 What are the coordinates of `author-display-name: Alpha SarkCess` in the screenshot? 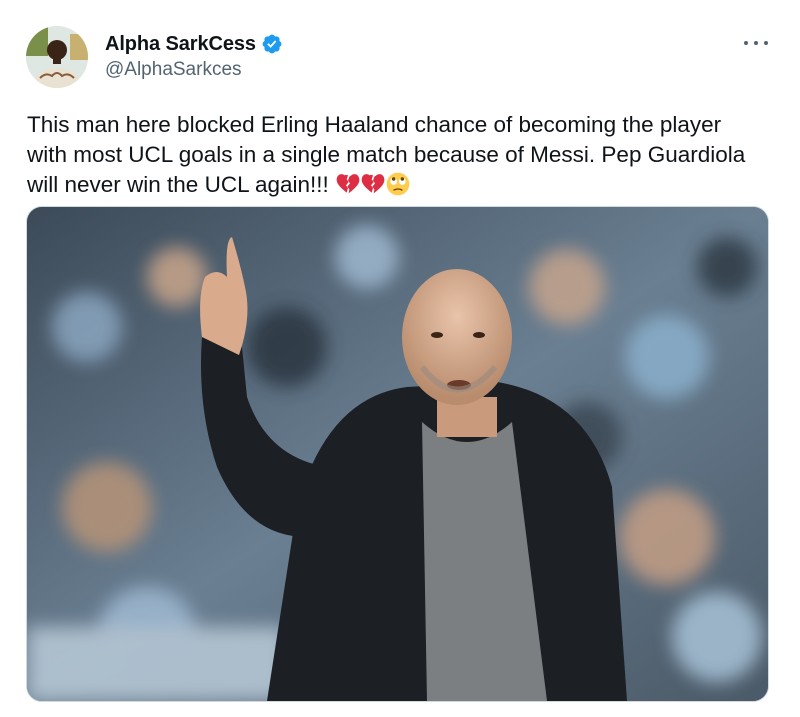 It's located at (180, 44).